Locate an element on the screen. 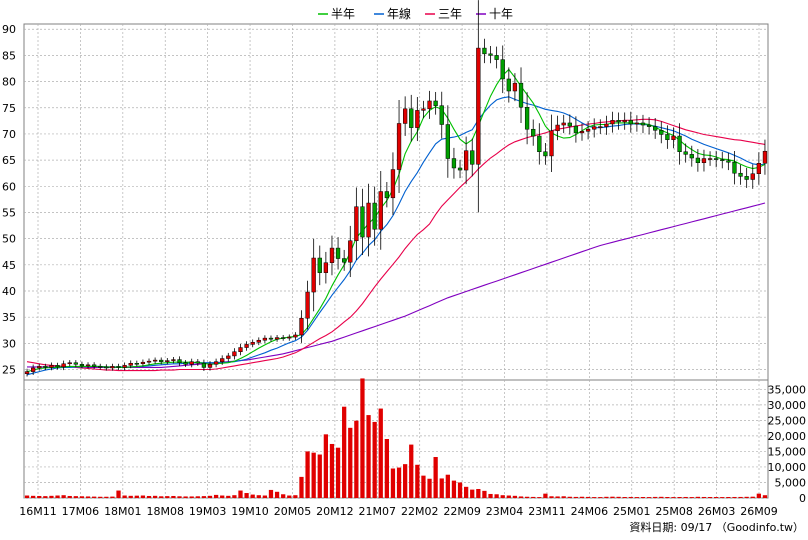 This screenshot has width=808, height=540. volume-tick-label: 5,000 is located at coordinates (791, 482).